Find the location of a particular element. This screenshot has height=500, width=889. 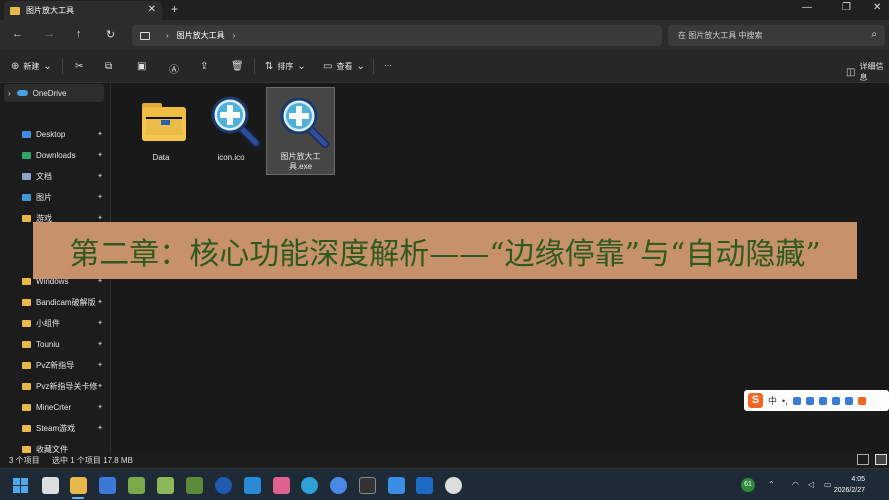

sidebar-item-label: OneDrive is located at coordinates (49, 93).